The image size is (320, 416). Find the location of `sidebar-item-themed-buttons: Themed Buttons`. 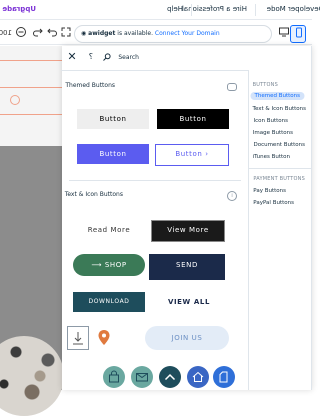

sidebar-item-themed-buttons: Themed Buttons is located at coordinates (278, 96).